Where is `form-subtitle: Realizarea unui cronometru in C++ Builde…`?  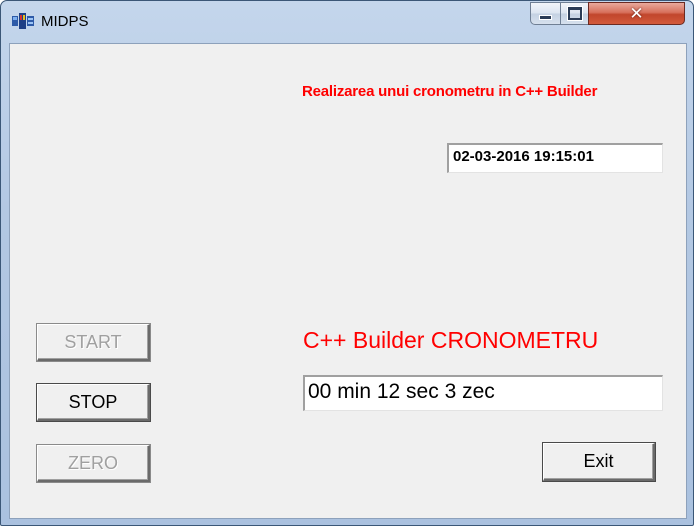 form-subtitle: Realizarea unui cronometru in C++ Builde… is located at coordinates (450, 91).